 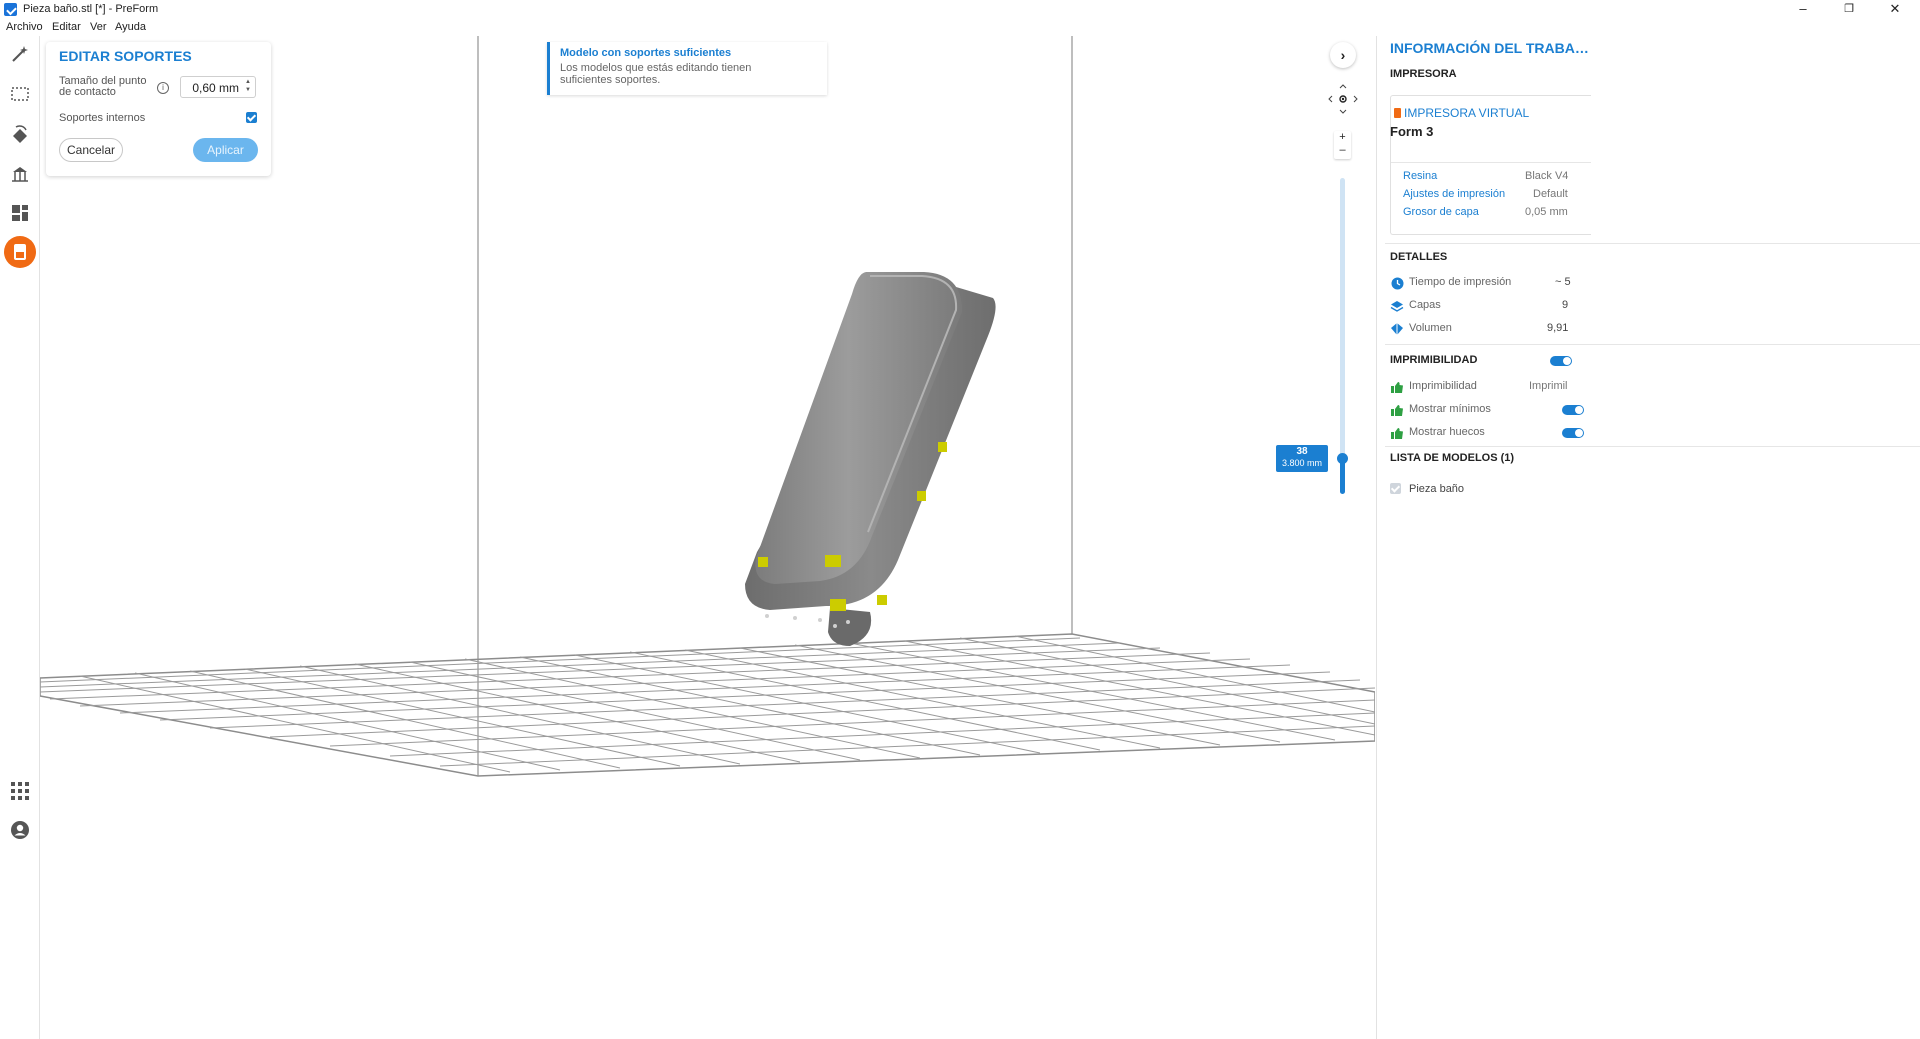 I want to click on print-time-value: ~ 5, so click(x=1563, y=282).